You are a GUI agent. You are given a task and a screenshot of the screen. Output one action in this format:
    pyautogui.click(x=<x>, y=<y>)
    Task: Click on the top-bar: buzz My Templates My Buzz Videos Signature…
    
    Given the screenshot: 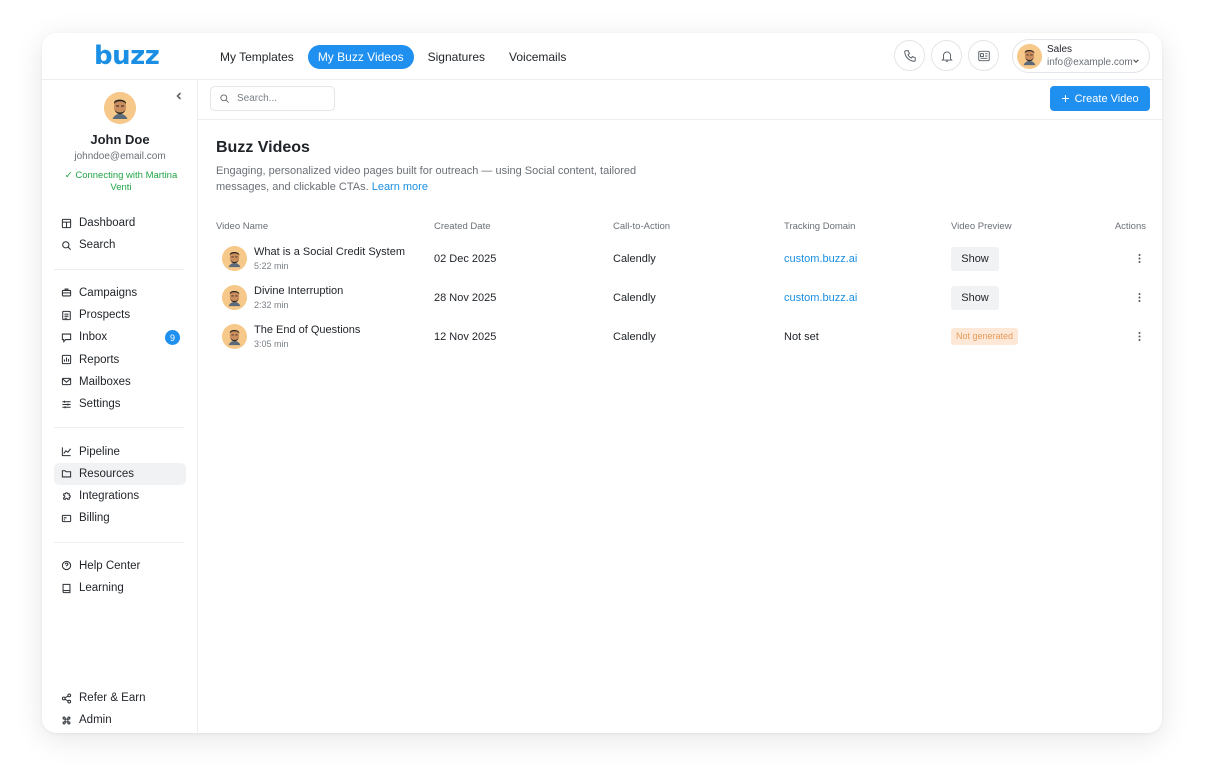 What is the action you would take?
    pyautogui.click(x=602, y=56)
    